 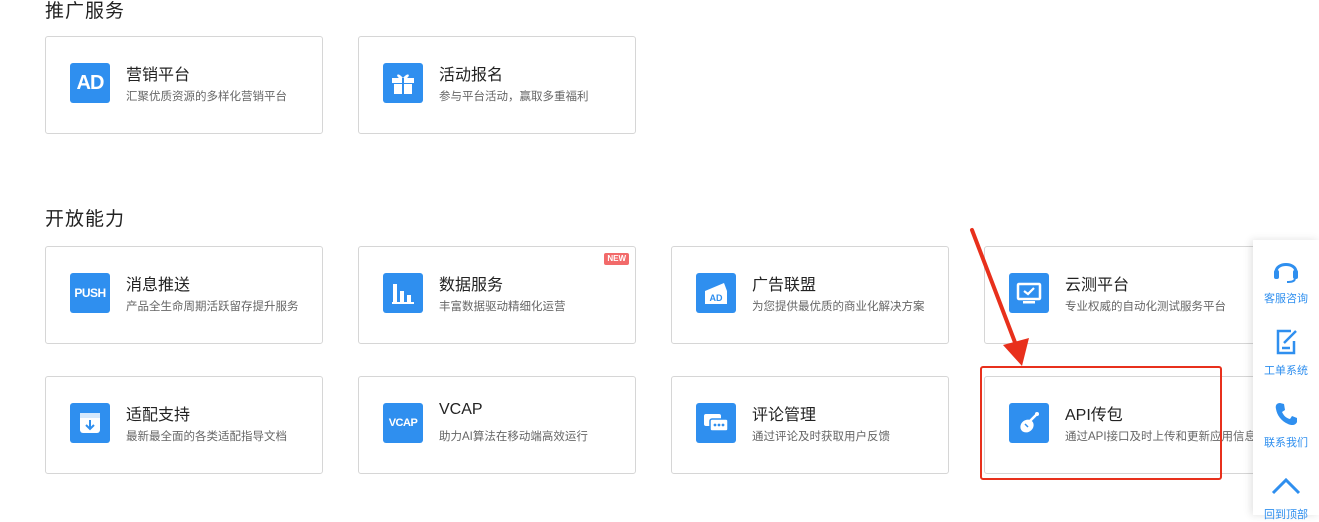 What do you see at coordinates (184, 85) in the screenshot?
I see `card-marketing-platform: AD 营销平台 汇聚优质资源的多样化营销平台` at bounding box center [184, 85].